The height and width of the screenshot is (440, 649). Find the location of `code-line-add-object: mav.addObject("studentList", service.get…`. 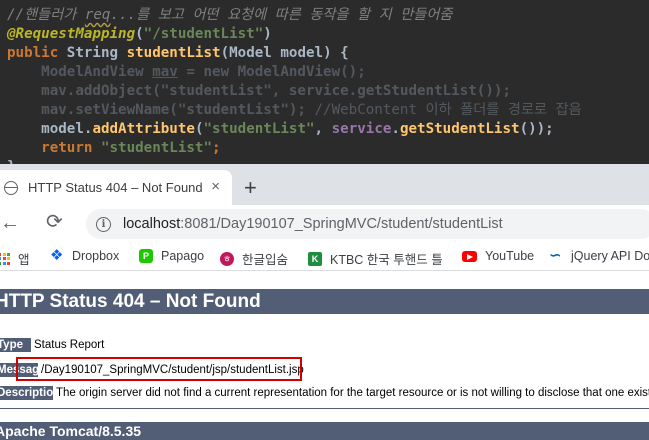

code-line-add-object: mav.addObject("studentList", service.get… is located at coordinates (324, 91).